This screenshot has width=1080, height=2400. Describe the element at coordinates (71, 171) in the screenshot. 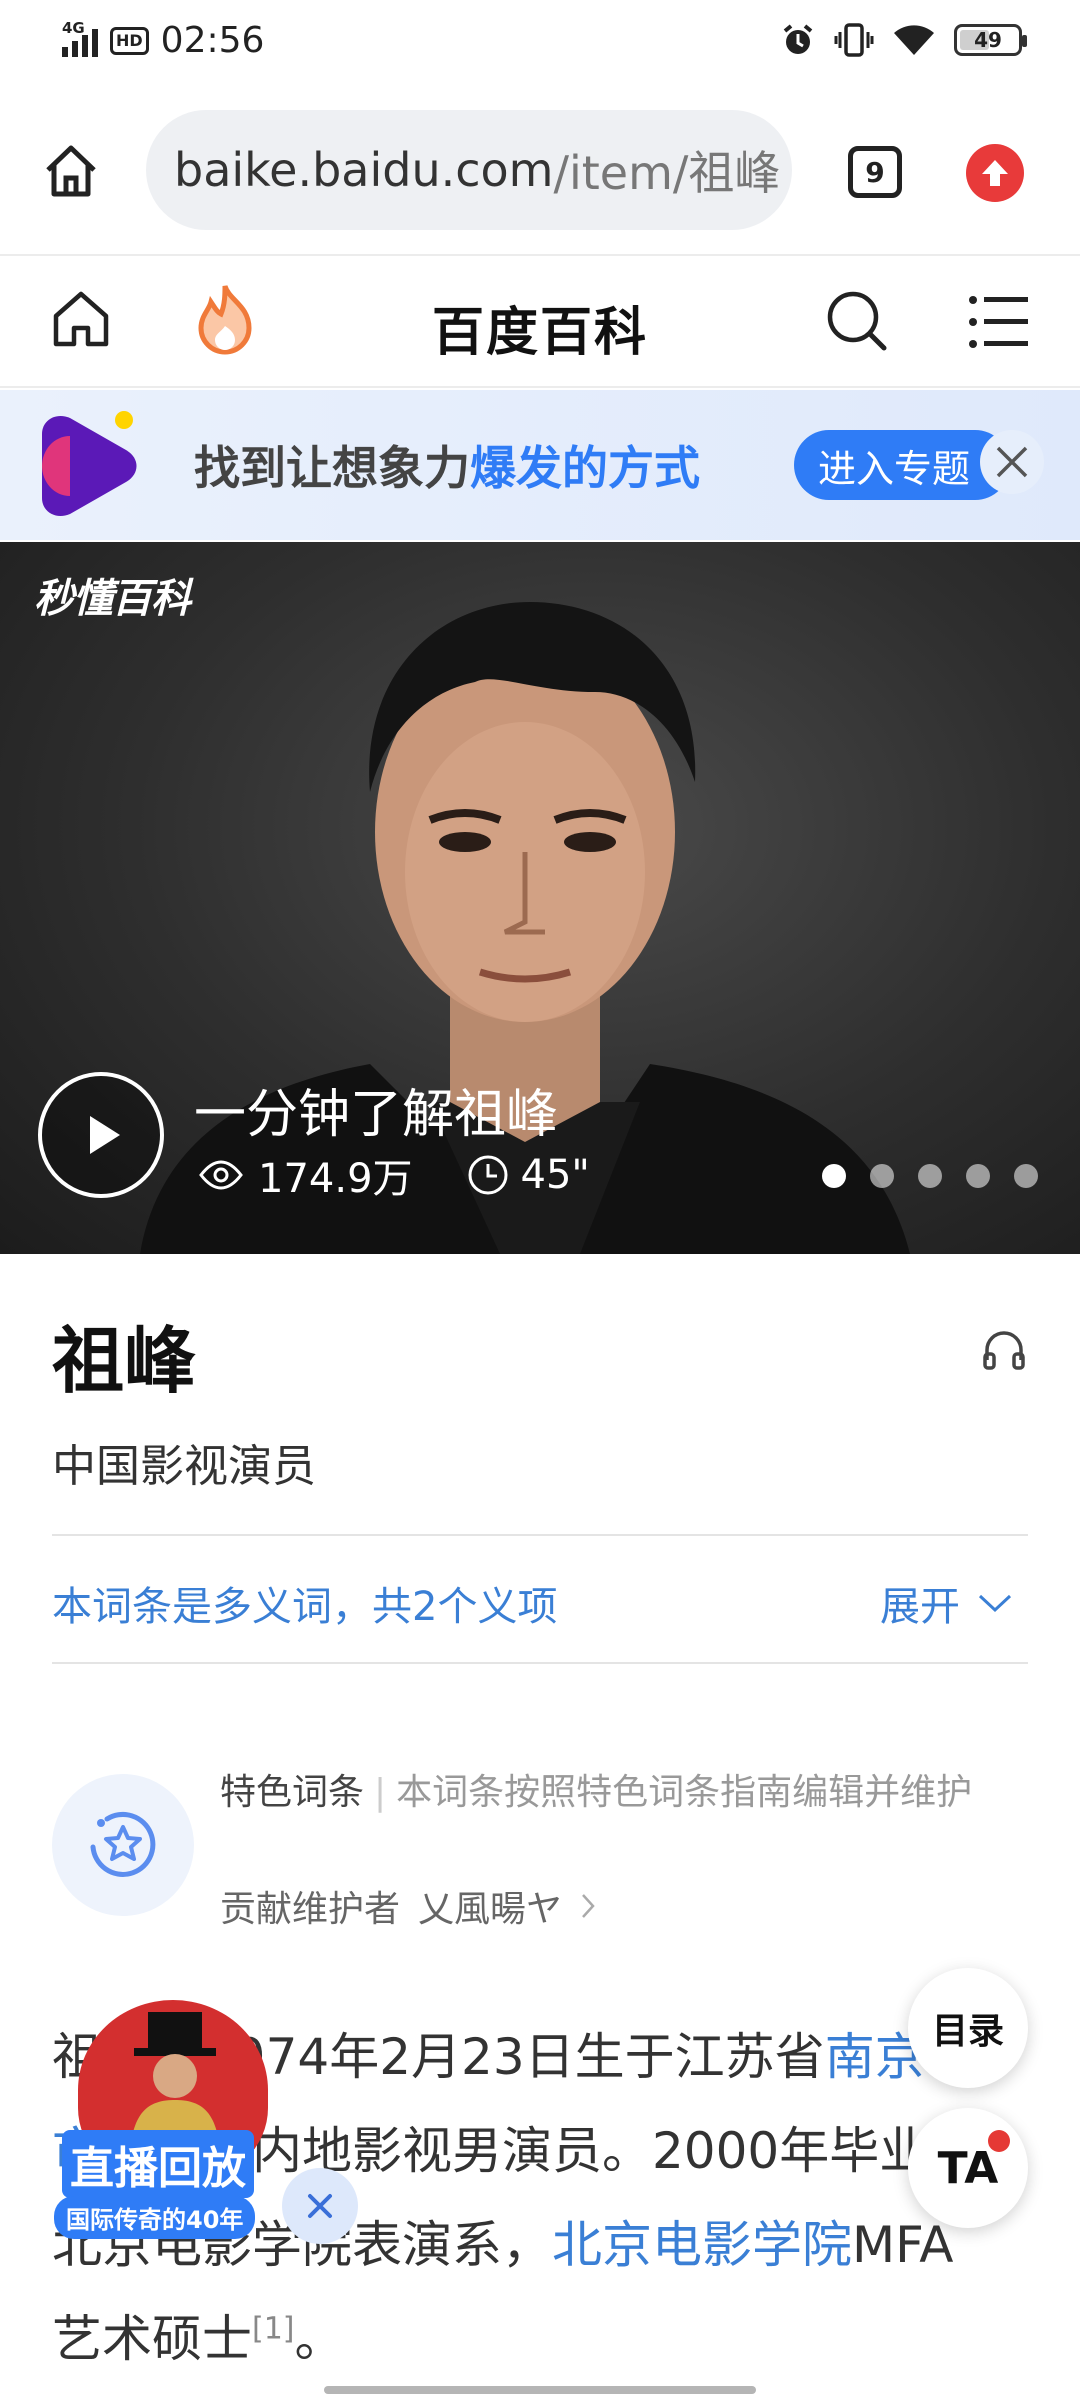

I see `browser-home-icon` at that location.